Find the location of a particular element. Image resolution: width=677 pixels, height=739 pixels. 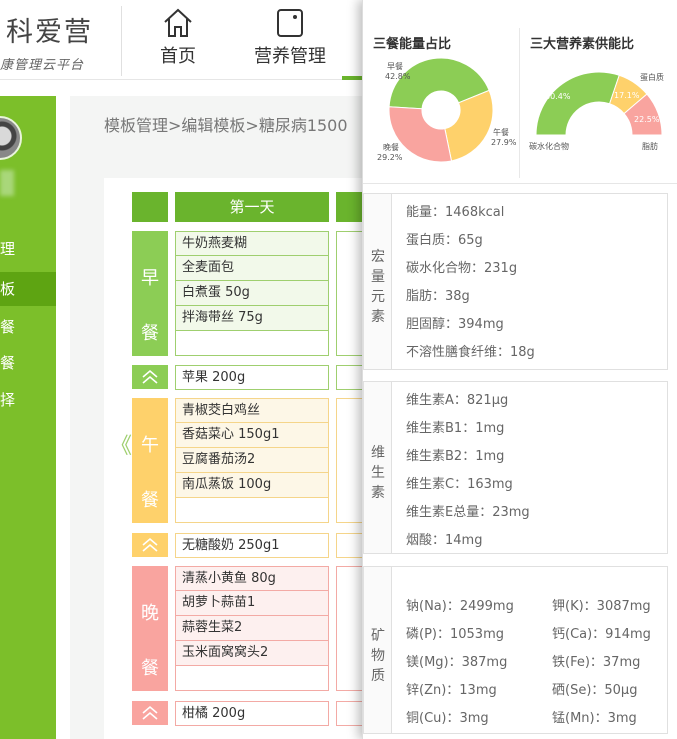

meal-tag-dinner: 晚 餐 is located at coordinates (150, 628).